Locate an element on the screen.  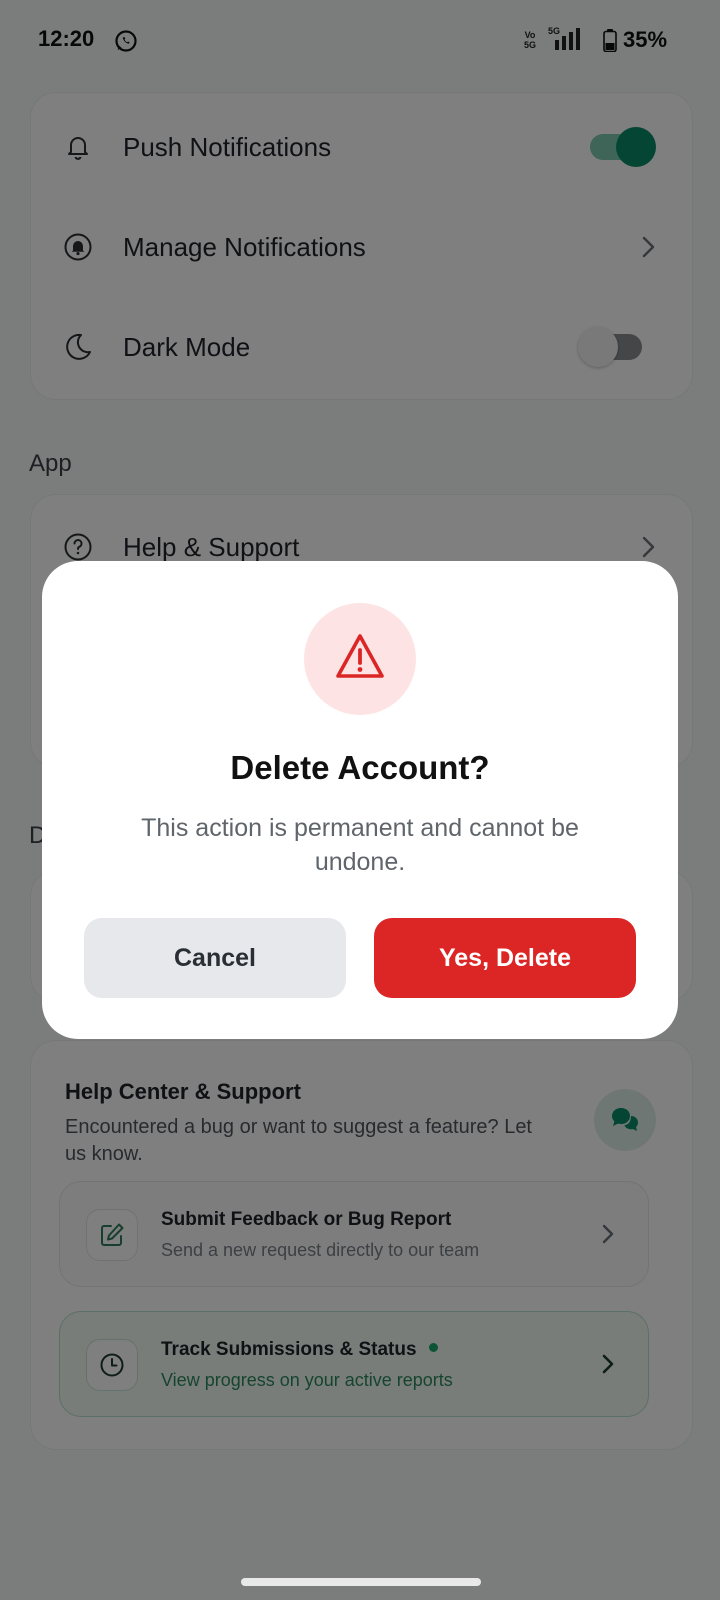
confirm-delete-button: Yes, Delete is located at coordinates (505, 958).